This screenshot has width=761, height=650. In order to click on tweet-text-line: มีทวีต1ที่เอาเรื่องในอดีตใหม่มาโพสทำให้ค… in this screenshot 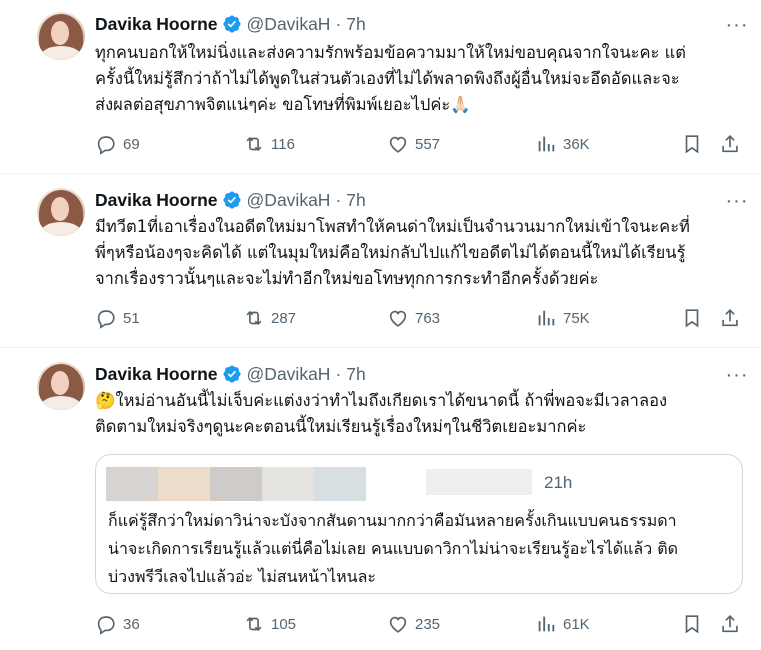, I will do `click(392, 226)`.